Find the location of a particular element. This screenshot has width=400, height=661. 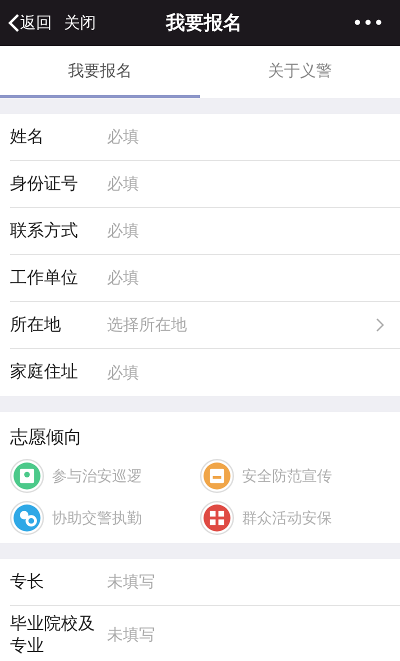

tab: 我要报名 is located at coordinates (100, 72).